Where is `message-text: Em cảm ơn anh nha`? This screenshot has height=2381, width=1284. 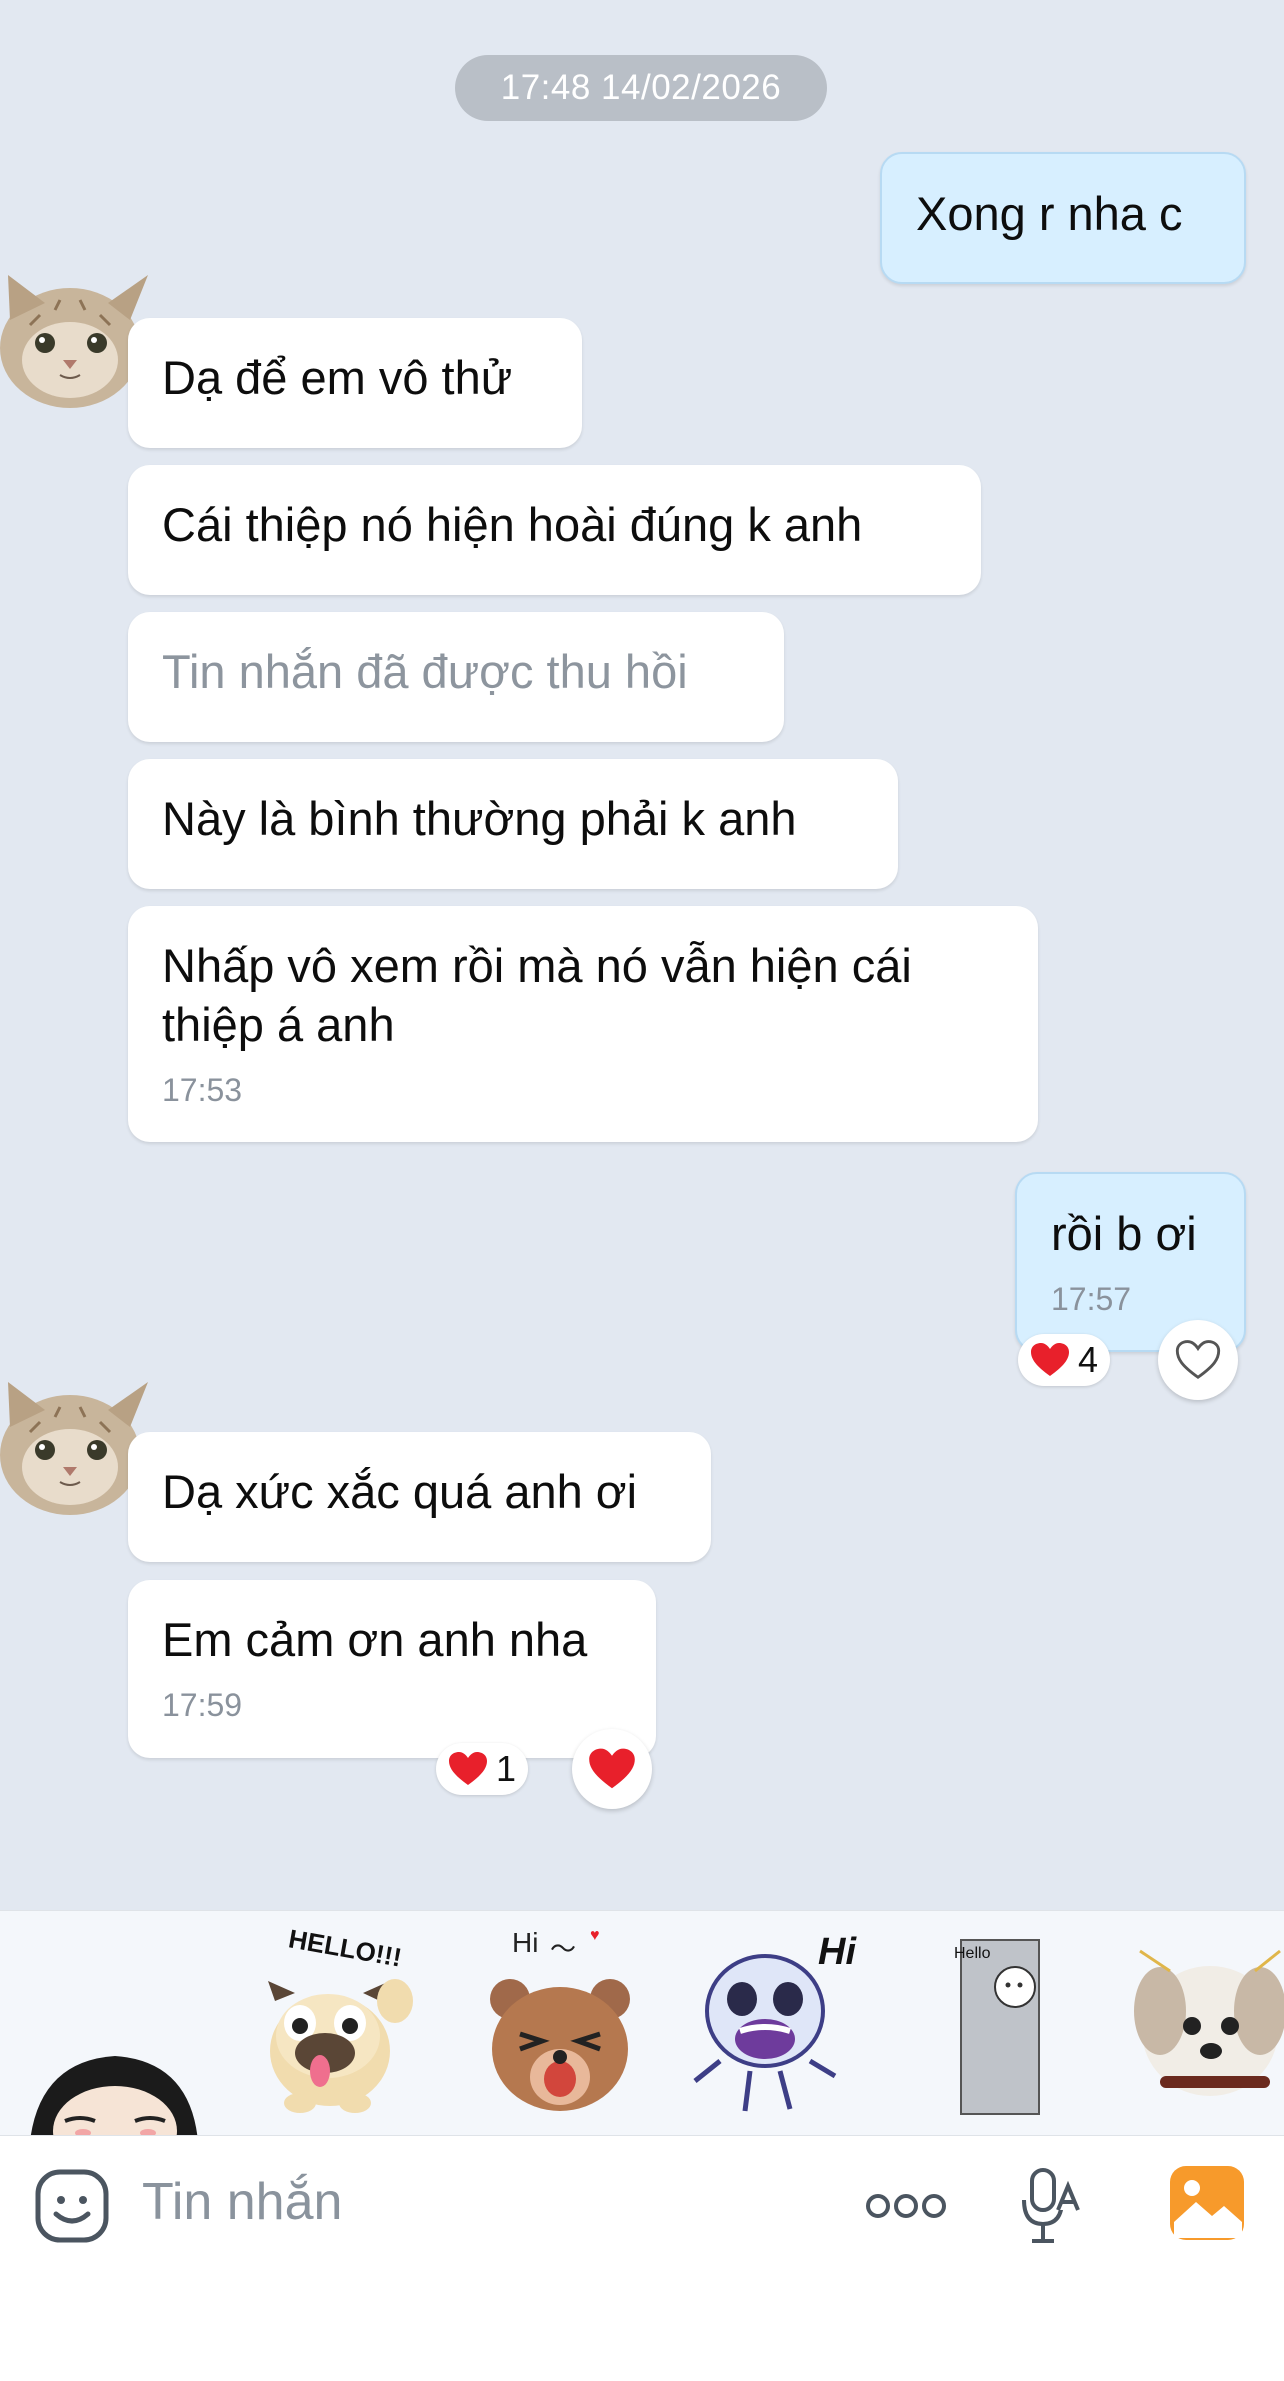 message-text: Em cảm ơn anh nha is located at coordinates (375, 1639).